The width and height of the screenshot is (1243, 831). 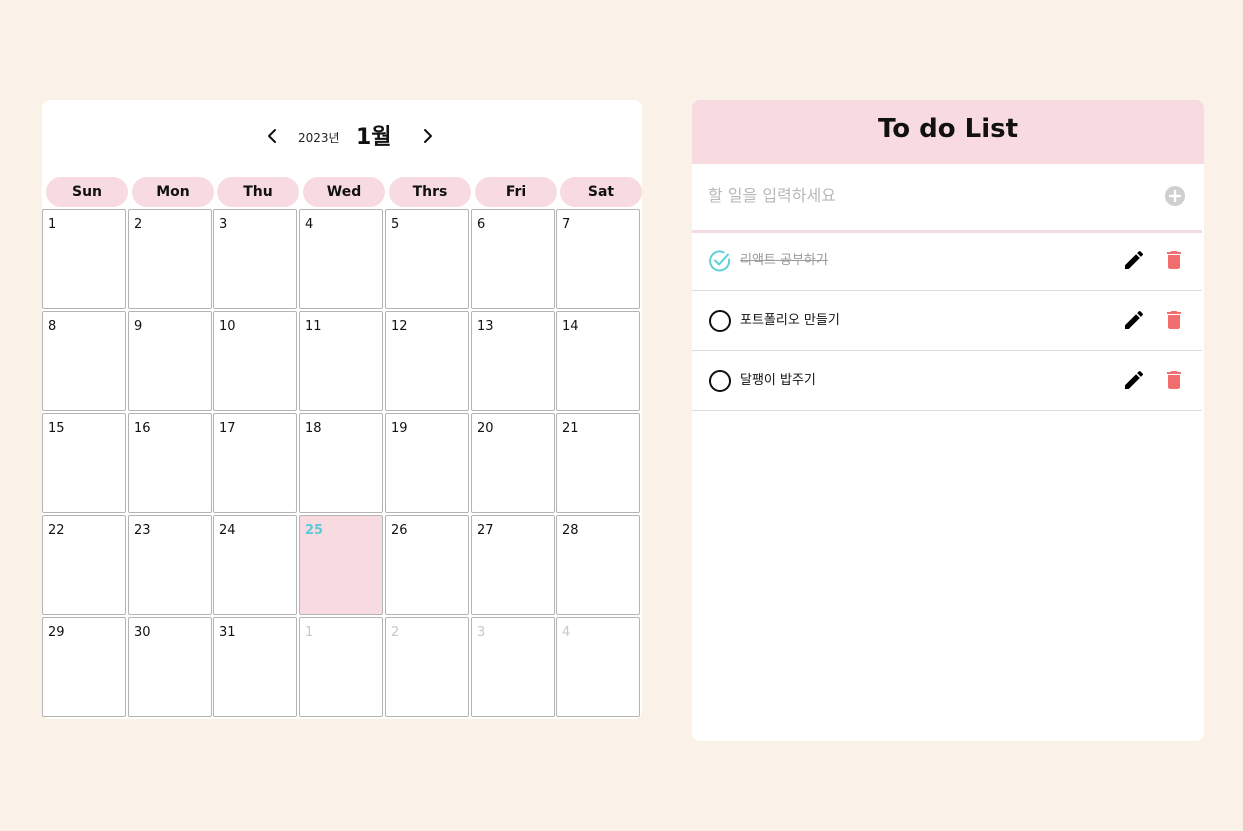 I want to click on calendar-day: 7, so click(x=598, y=259).